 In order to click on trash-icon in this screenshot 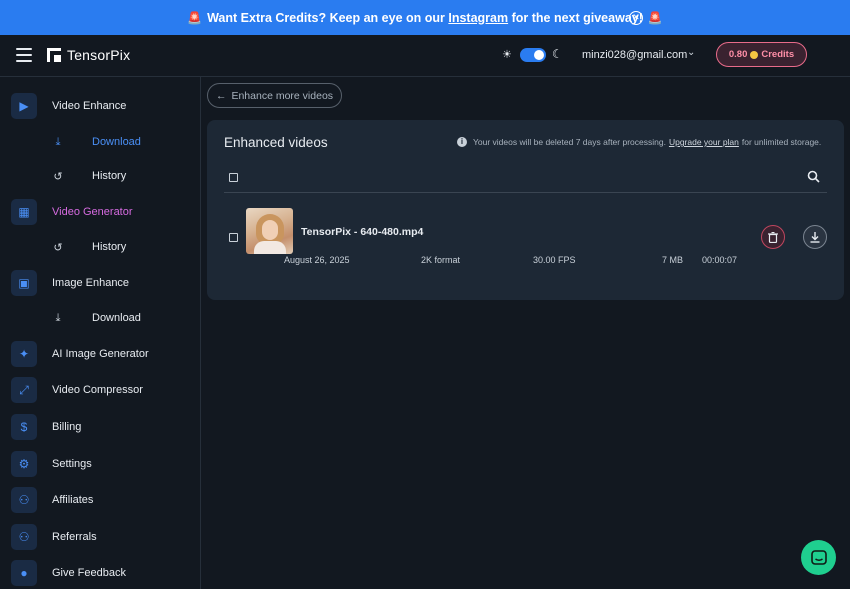, I will do `click(773, 237)`.